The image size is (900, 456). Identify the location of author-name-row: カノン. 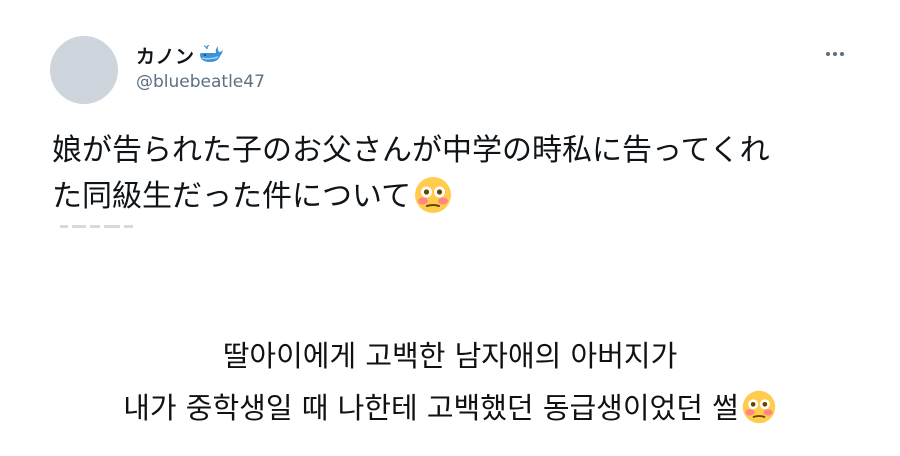
(180, 55).